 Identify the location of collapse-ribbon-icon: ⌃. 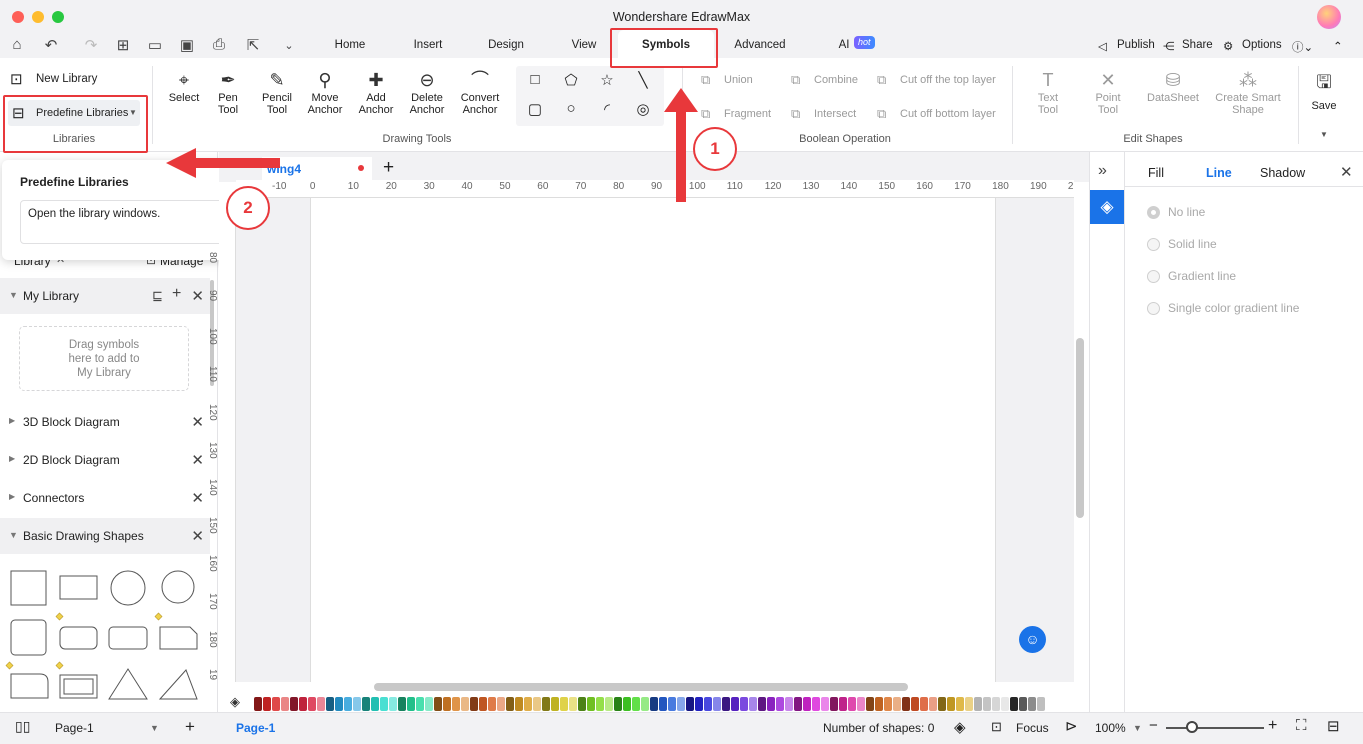
(1338, 46).